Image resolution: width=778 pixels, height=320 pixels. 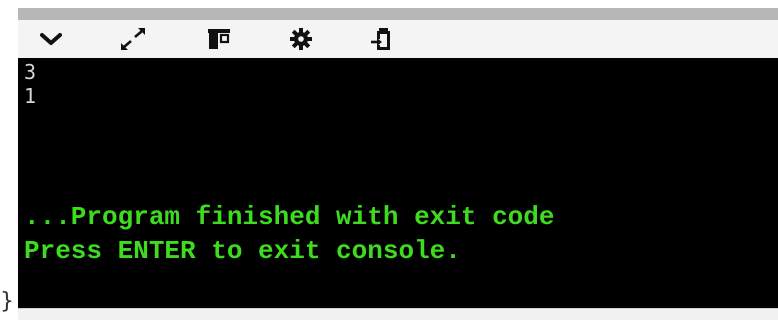 I want to click on editor-code-fragment: }, so click(x=7, y=301).